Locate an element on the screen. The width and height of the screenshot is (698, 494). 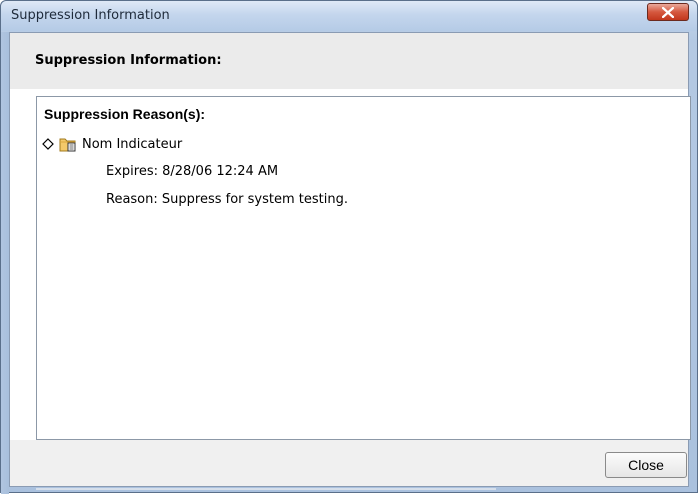
item-expires: Expires: 8/28/06 12:24 AM is located at coordinates (192, 171).